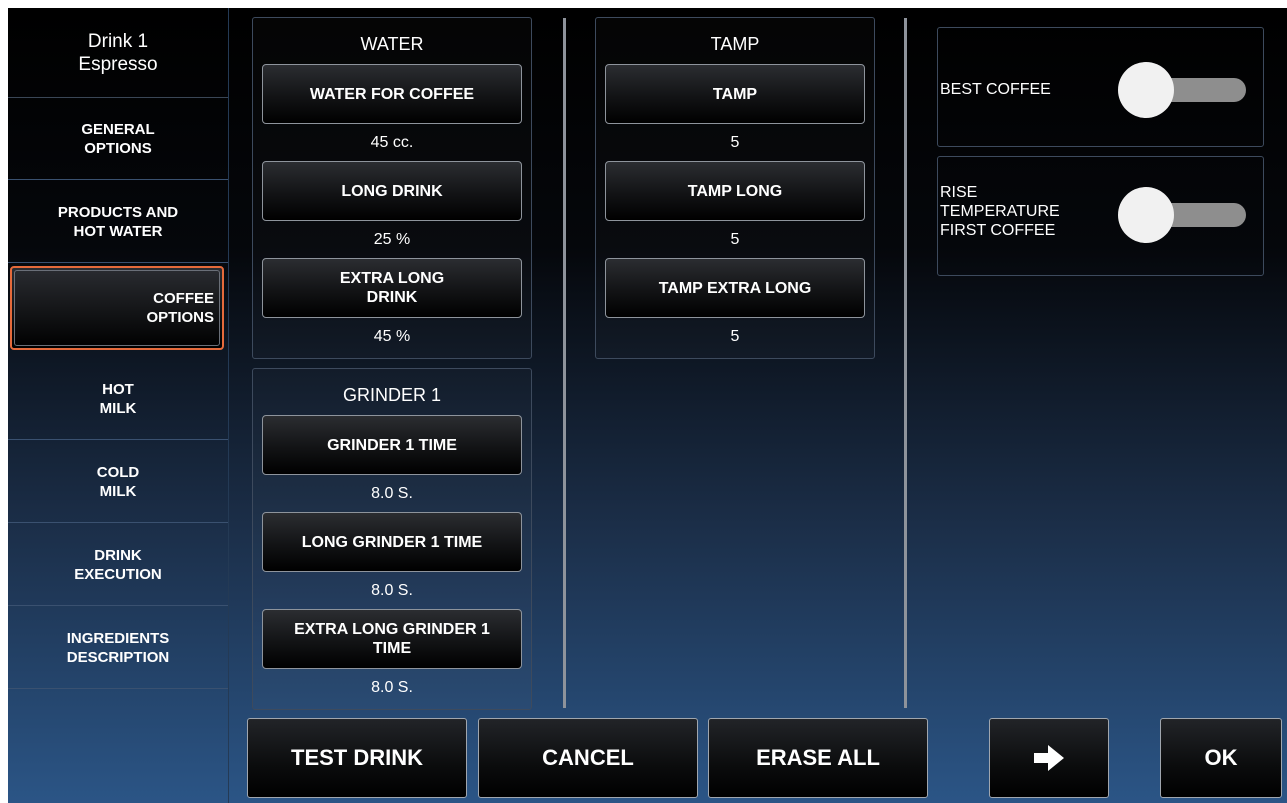 This screenshot has width=1287, height=803. I want to click on best-coffee-panel: BEST COFFEE, so click(1100, 87).